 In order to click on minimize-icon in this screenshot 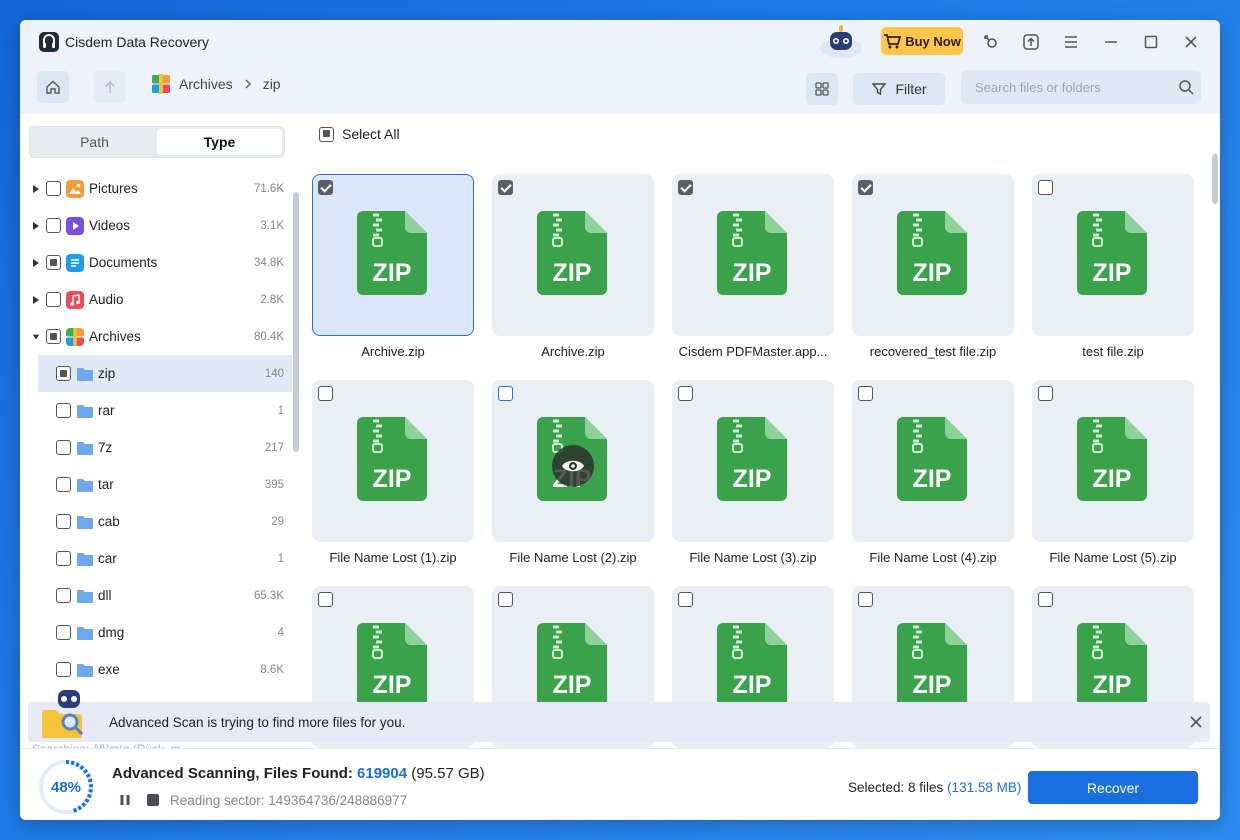, I will do `click(1111, 42)`.